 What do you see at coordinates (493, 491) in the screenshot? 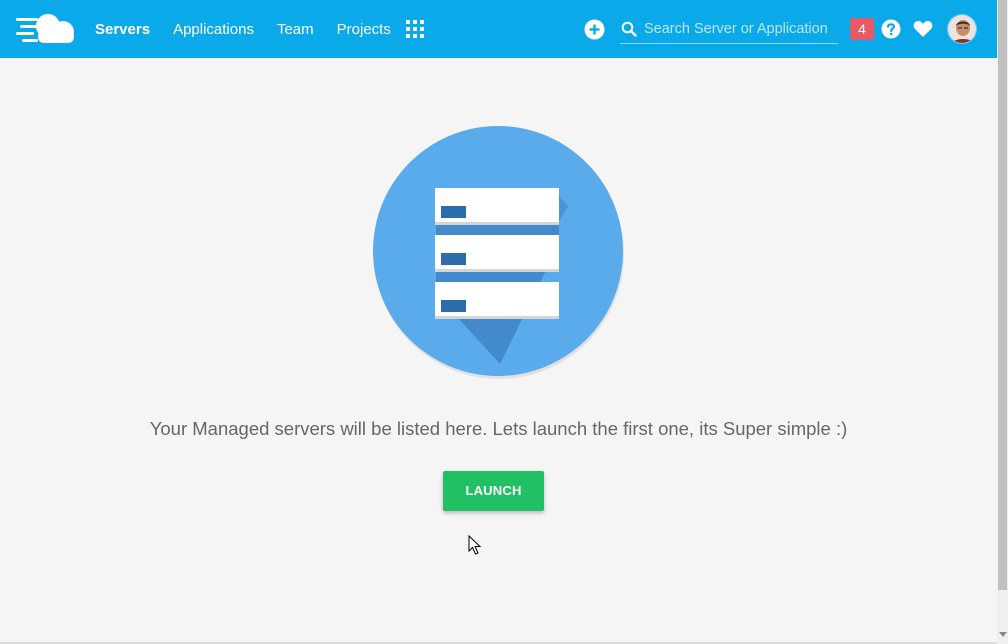
I see `launch-button: LAUNCH` at bounding box center [493, 491].